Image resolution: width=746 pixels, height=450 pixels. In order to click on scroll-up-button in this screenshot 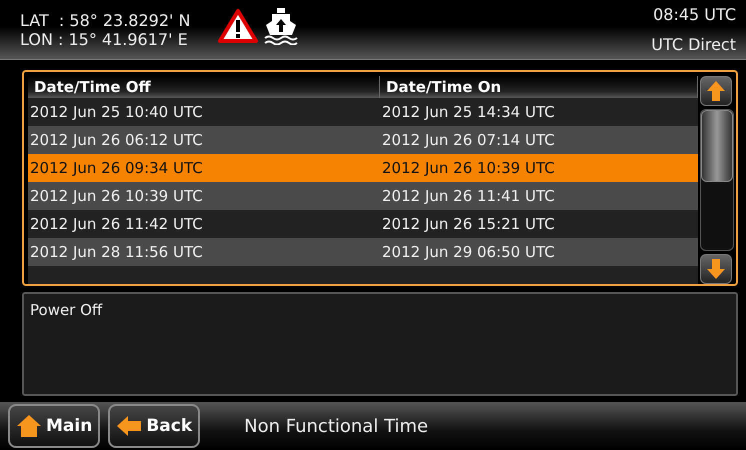, I will do `click(716, 91)`.